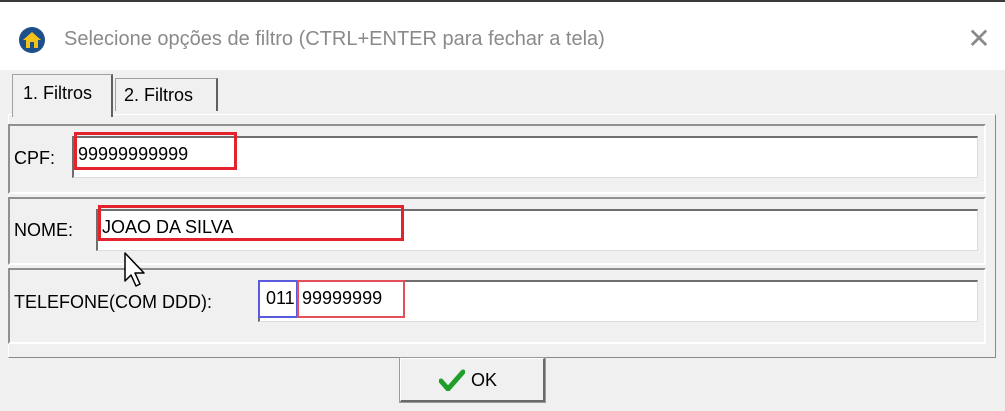 Image resolution: width=1005 pixels, height=411 pixels. Describe the element at coordinates (58, 93) in the screenshot. I see `tab-label: 1. Filtros` at that location.